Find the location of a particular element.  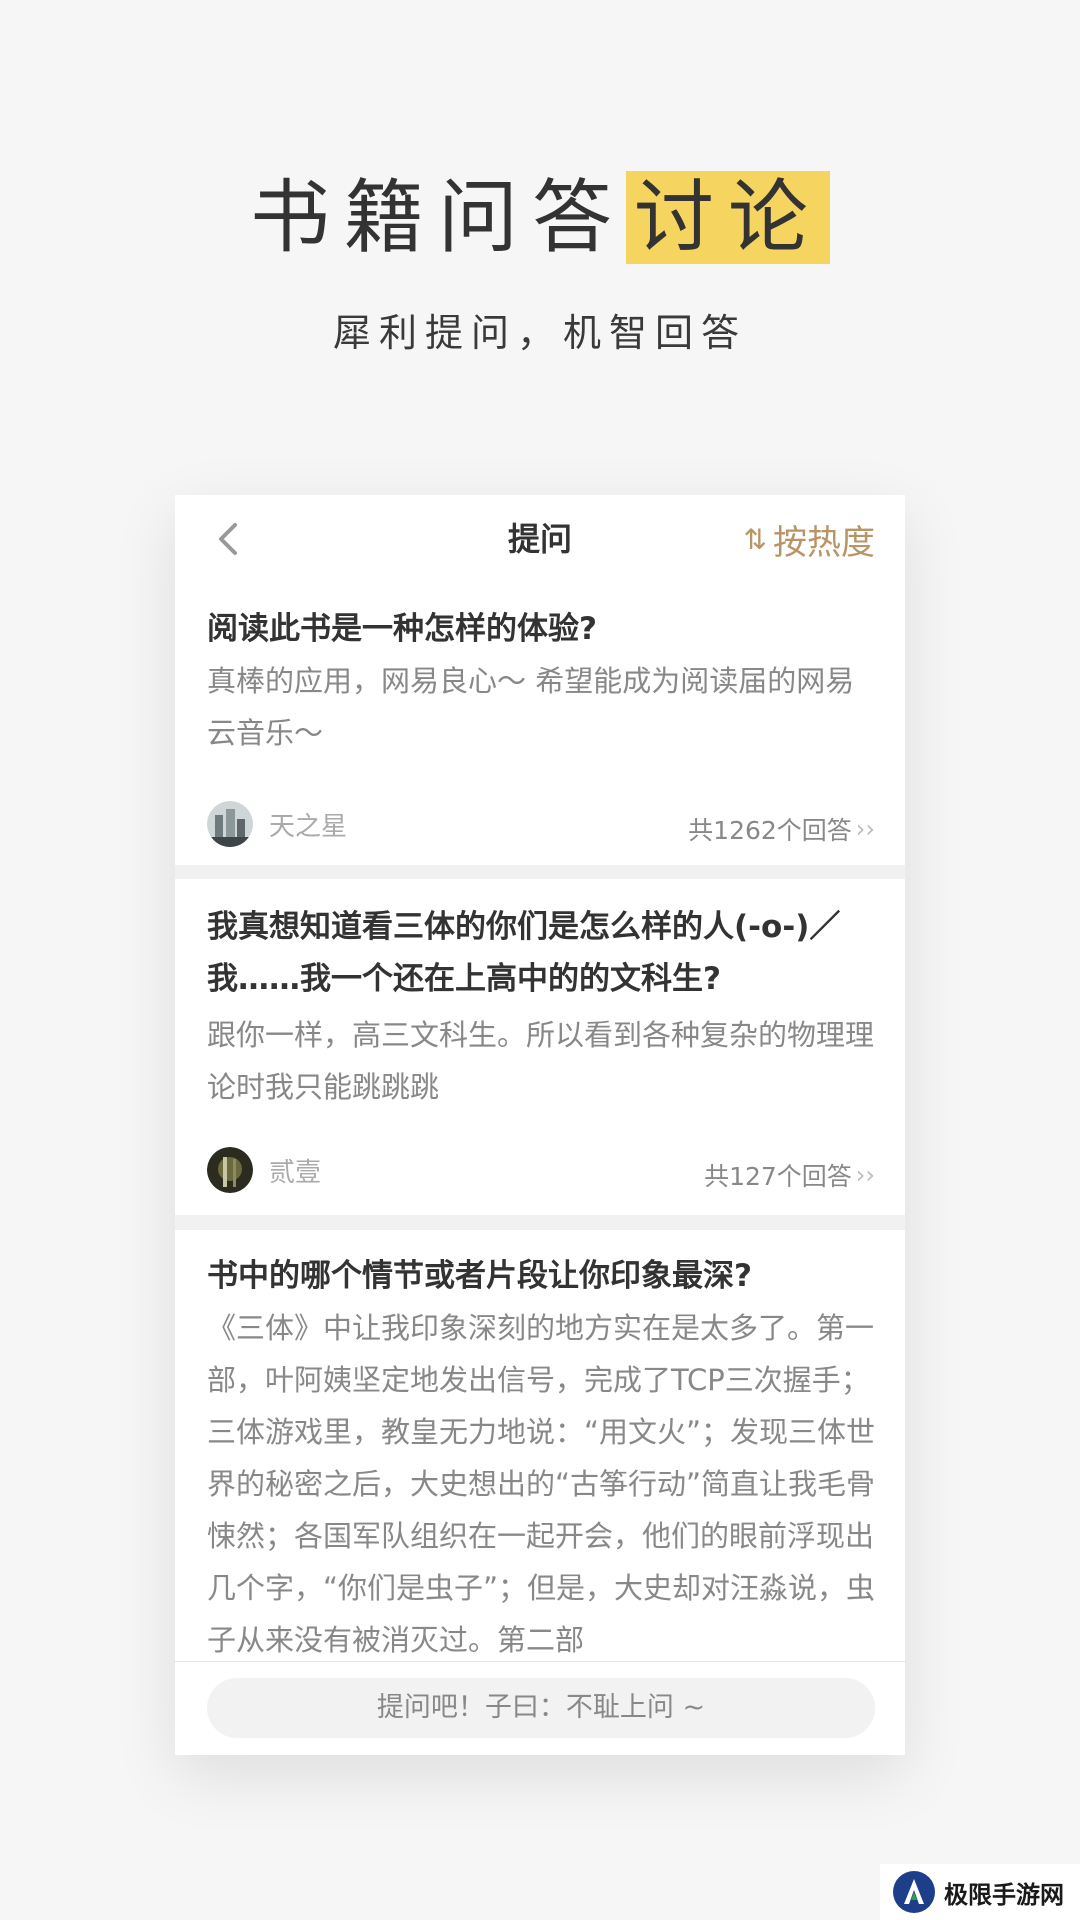

hero-title: 书籍问答 讨论 is located at coordinates (540, 218).